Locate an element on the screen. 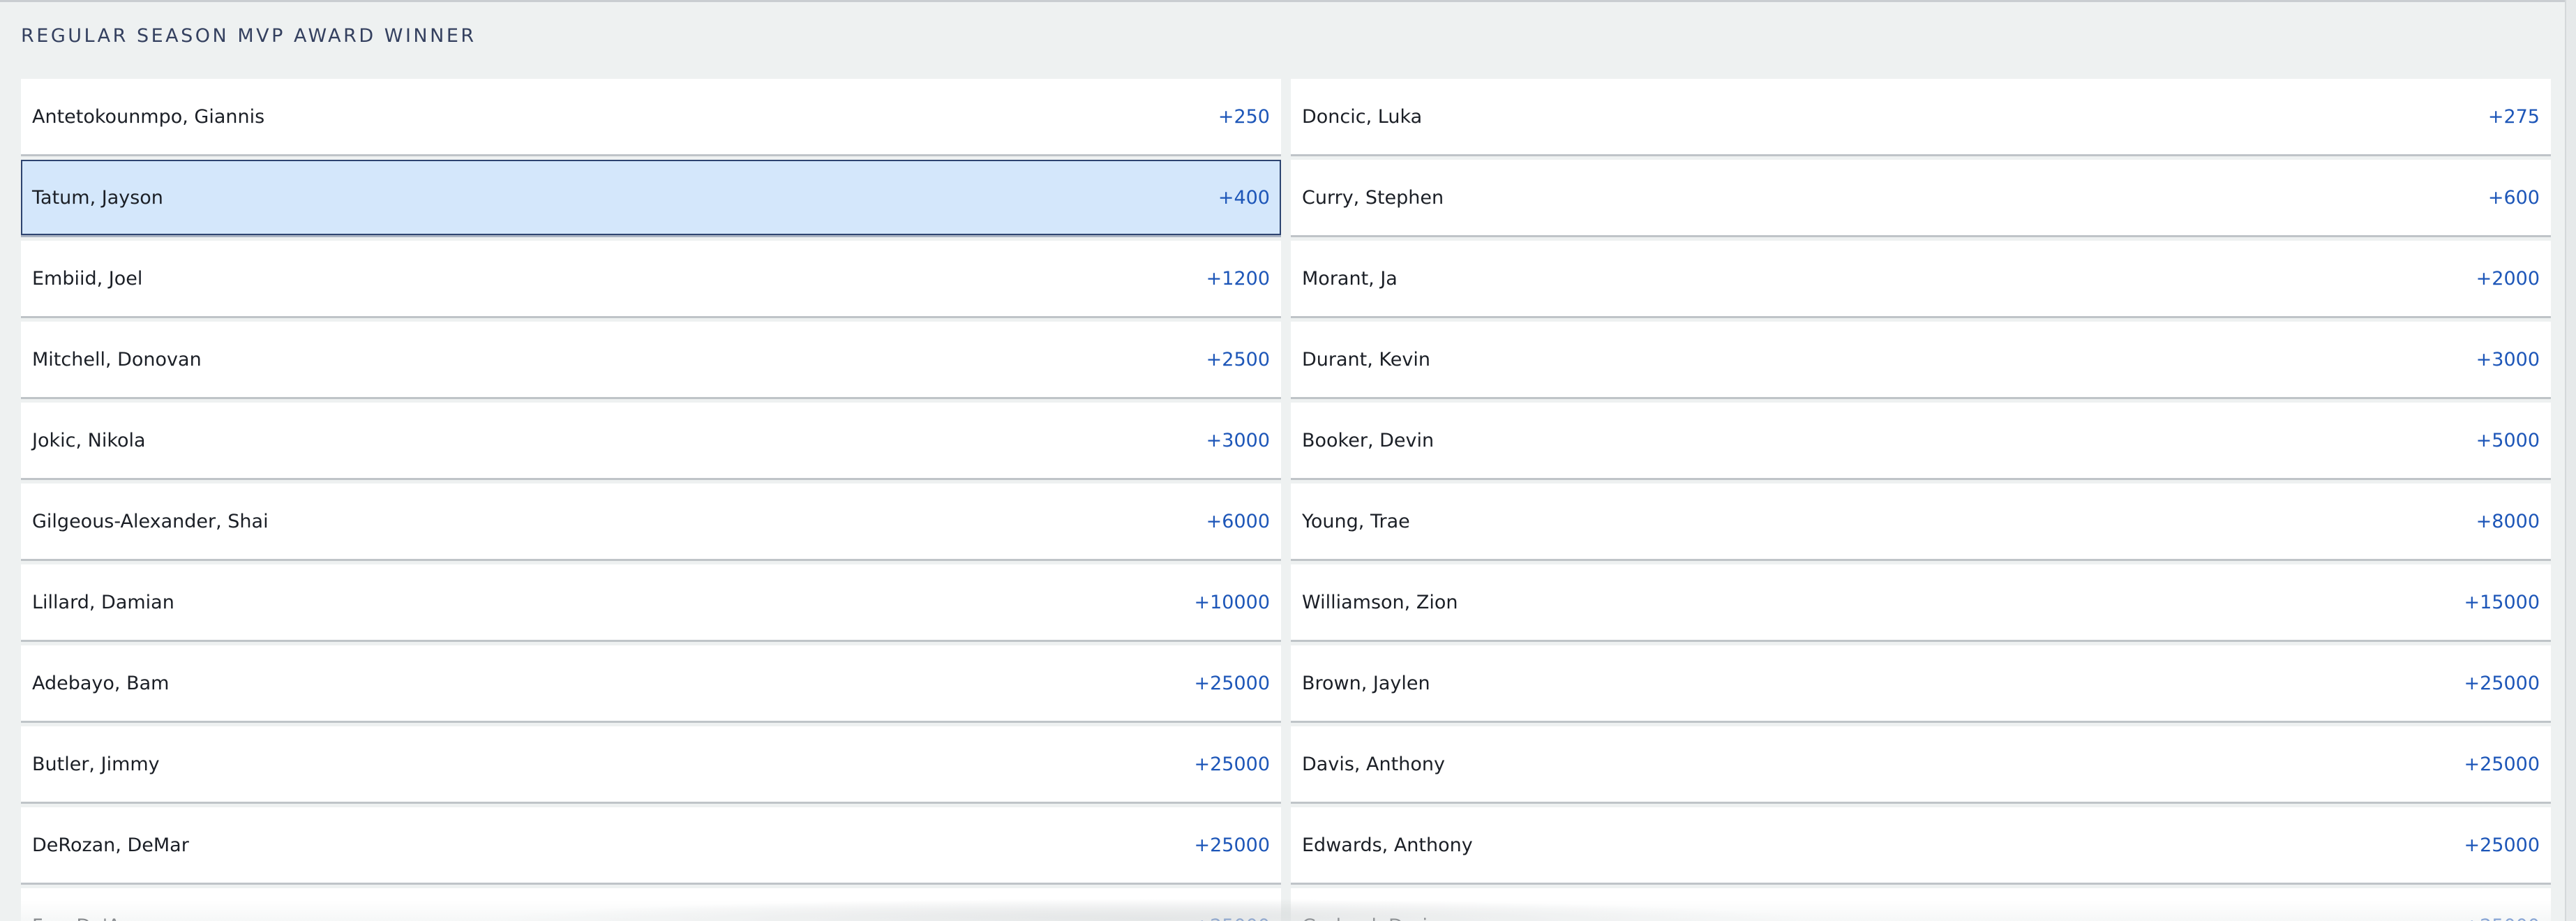 This screenshot has width=2576, height=921. outcome-odds: +2000 is located at coordinates (2508, 278).